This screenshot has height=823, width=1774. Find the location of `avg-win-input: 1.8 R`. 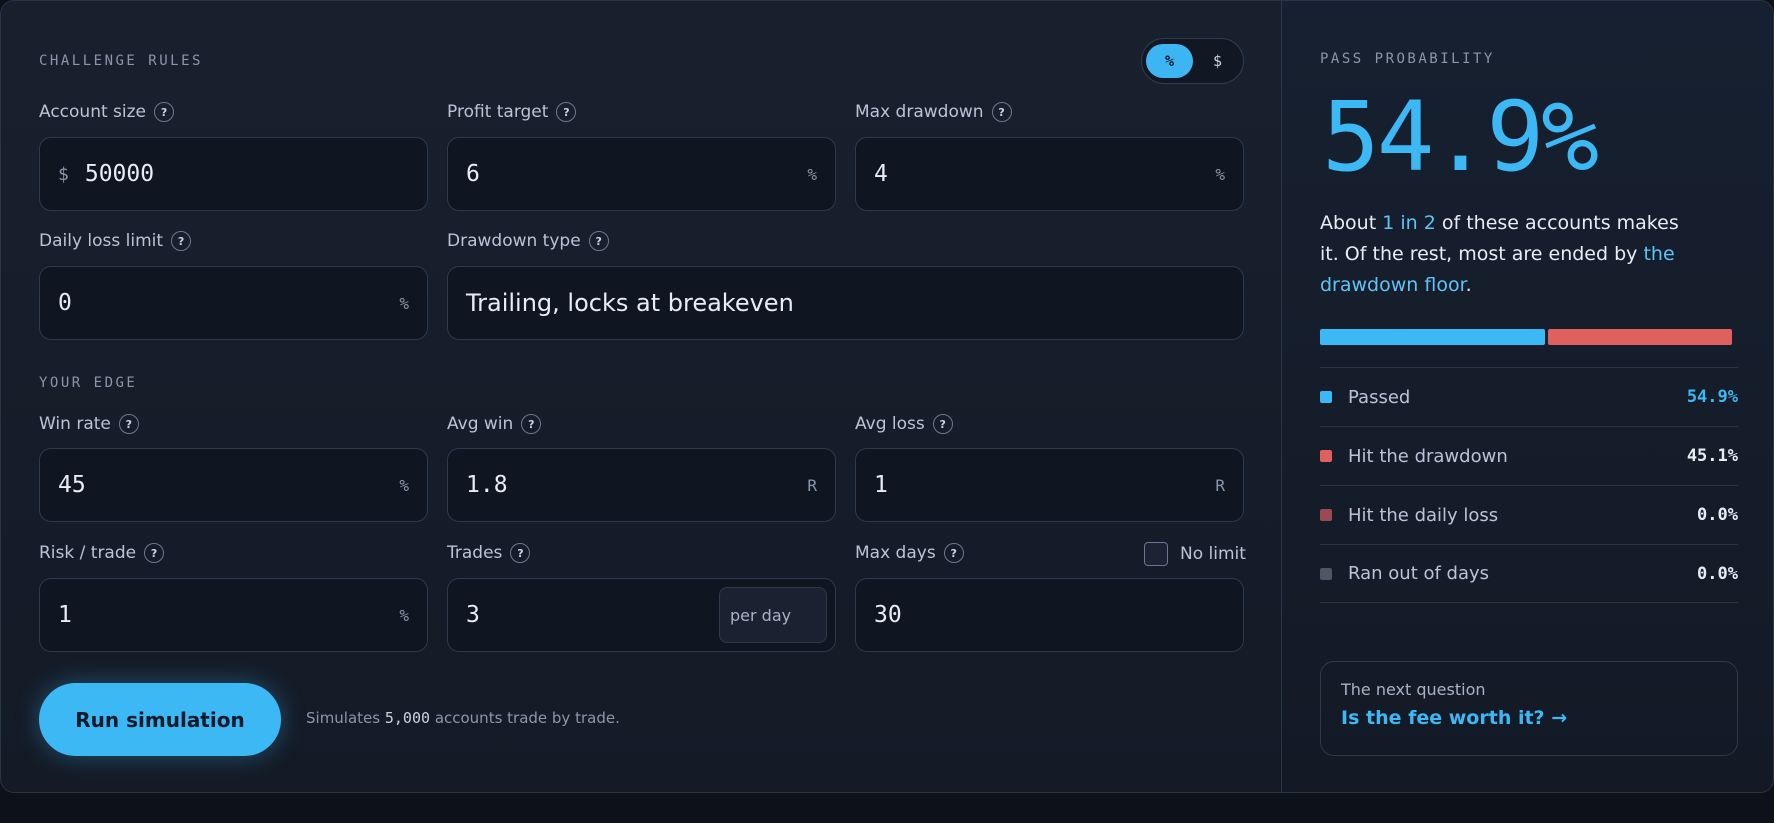

avg-win-input: 1.8 R is located at coordinates (641, 485).